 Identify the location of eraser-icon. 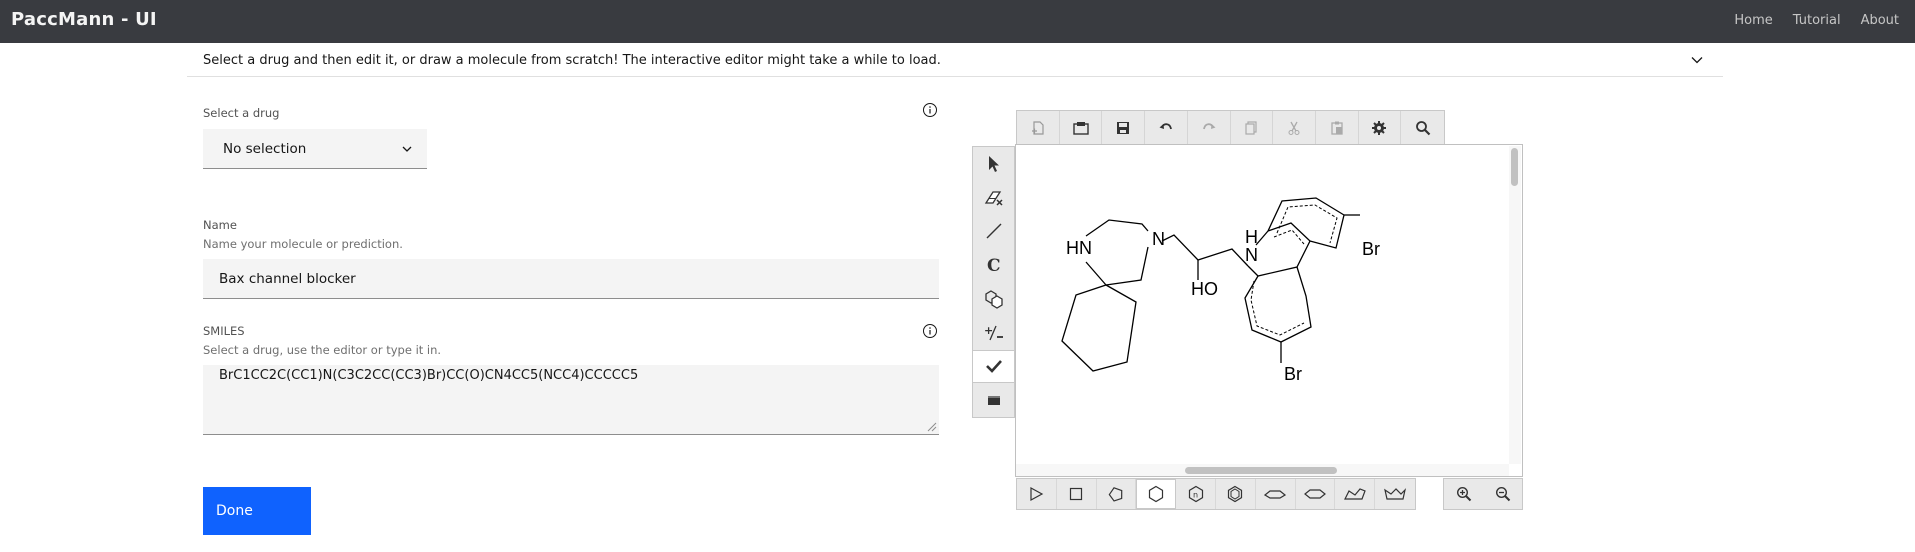
(993, 198).